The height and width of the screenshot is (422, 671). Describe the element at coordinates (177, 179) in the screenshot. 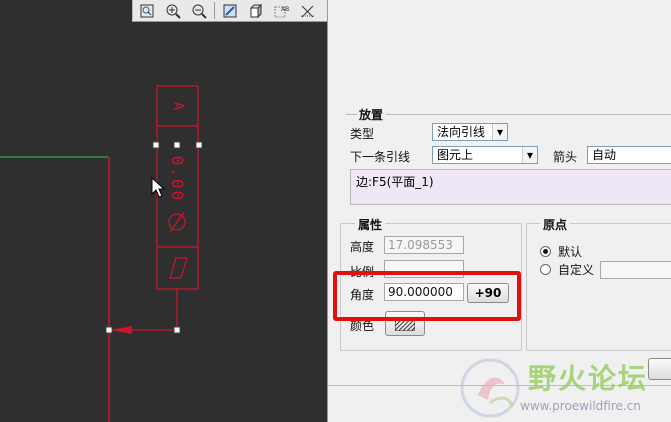

I see `gtol-value: 0.00` at that location.